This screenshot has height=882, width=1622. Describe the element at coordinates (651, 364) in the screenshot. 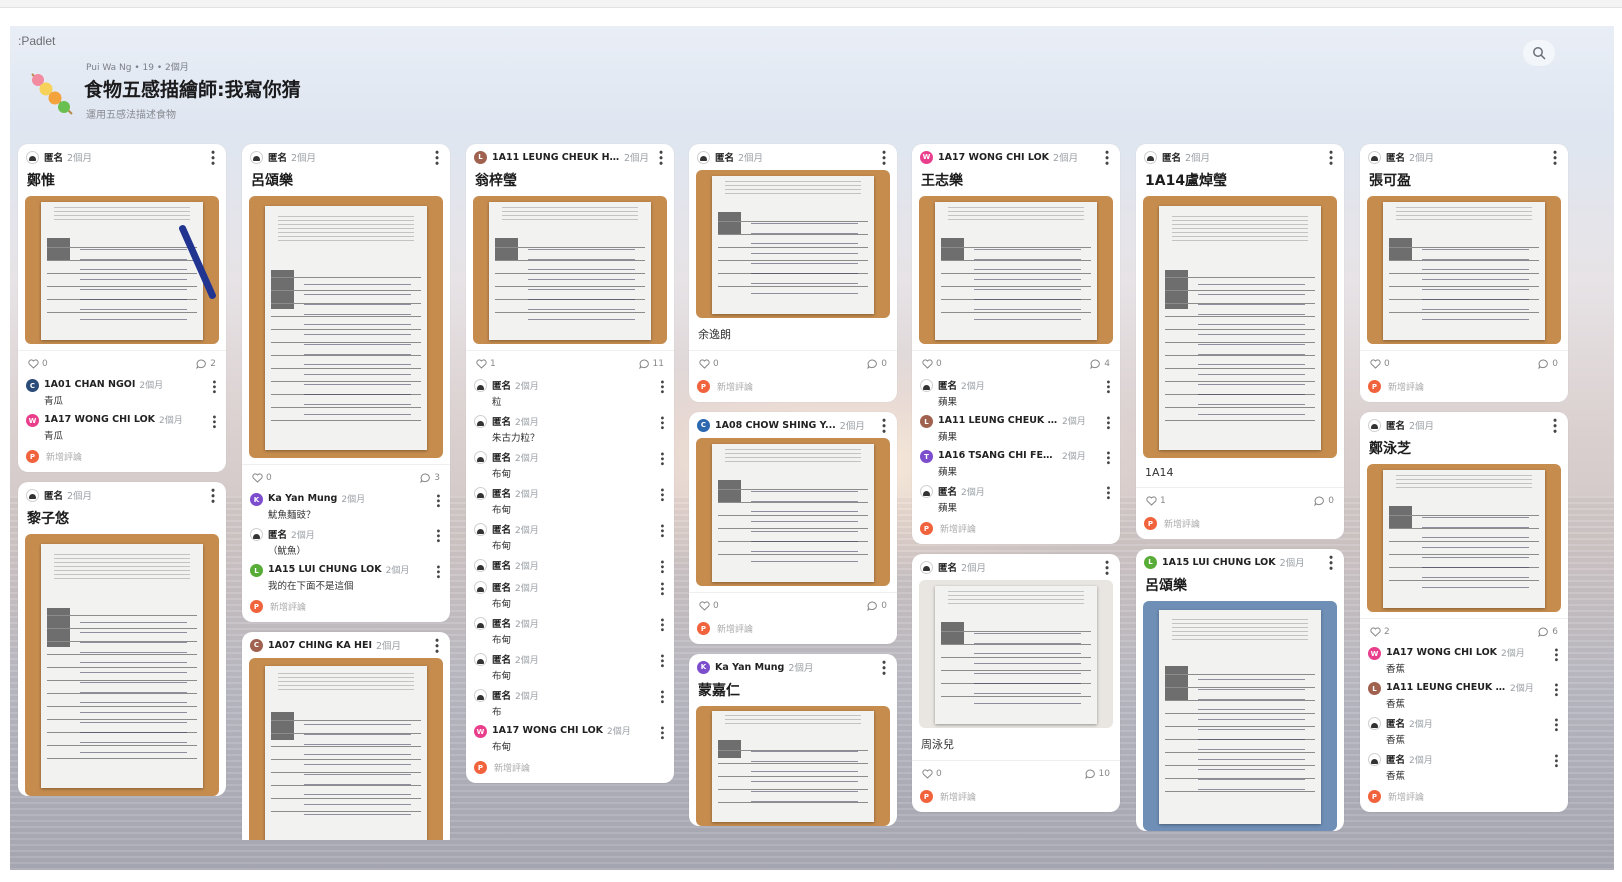

I see `comment-button: 11` at that location.